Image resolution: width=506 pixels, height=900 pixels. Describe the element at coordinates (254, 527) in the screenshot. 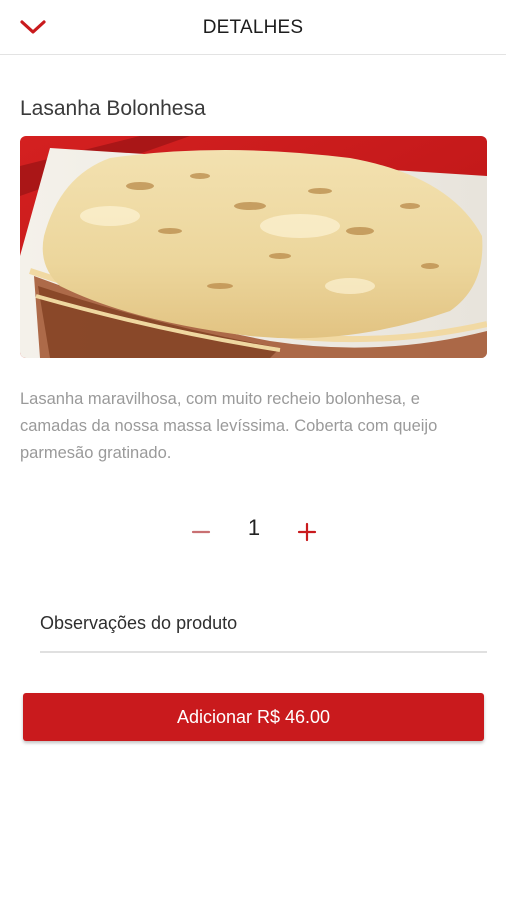

I see `quantity-value: 1` at that location.